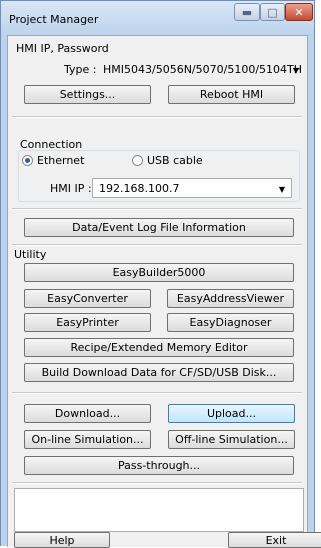 This screenshot has height=548, width=321. What do you see at coordinates (230, 298) in the screenshot?
I see `easyaddressviewer-button: EasyAddressViewer` at bounding box center [230, 298].